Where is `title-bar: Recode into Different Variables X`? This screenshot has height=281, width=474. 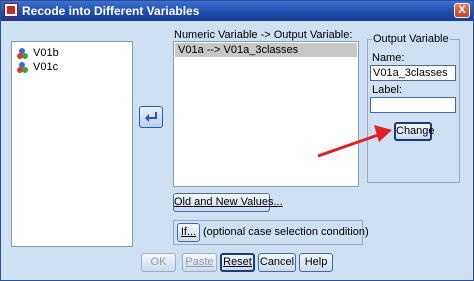
title-bar: Recode into Different Variables X is located at coordinates (237, 11).